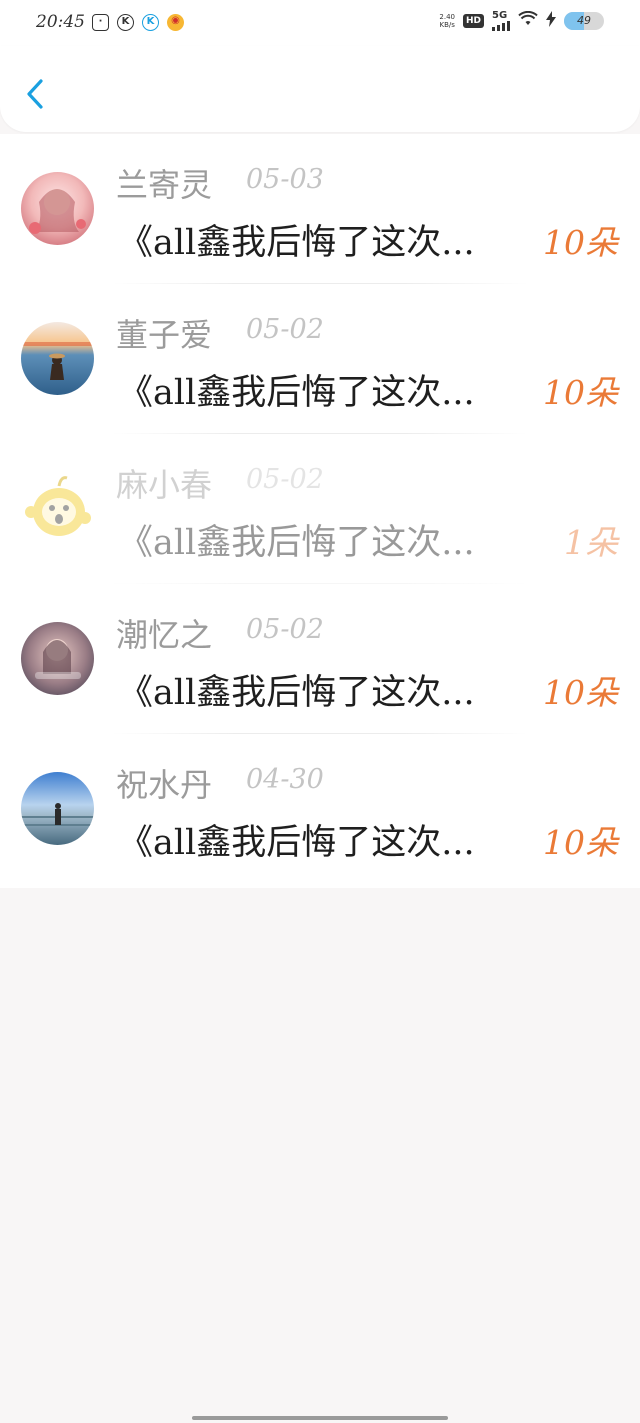 The height and width of the screenshot is (1423, 640). I want to click on system-indicators: 2.40 KB/s HD 5G 49, so click(521, 21).